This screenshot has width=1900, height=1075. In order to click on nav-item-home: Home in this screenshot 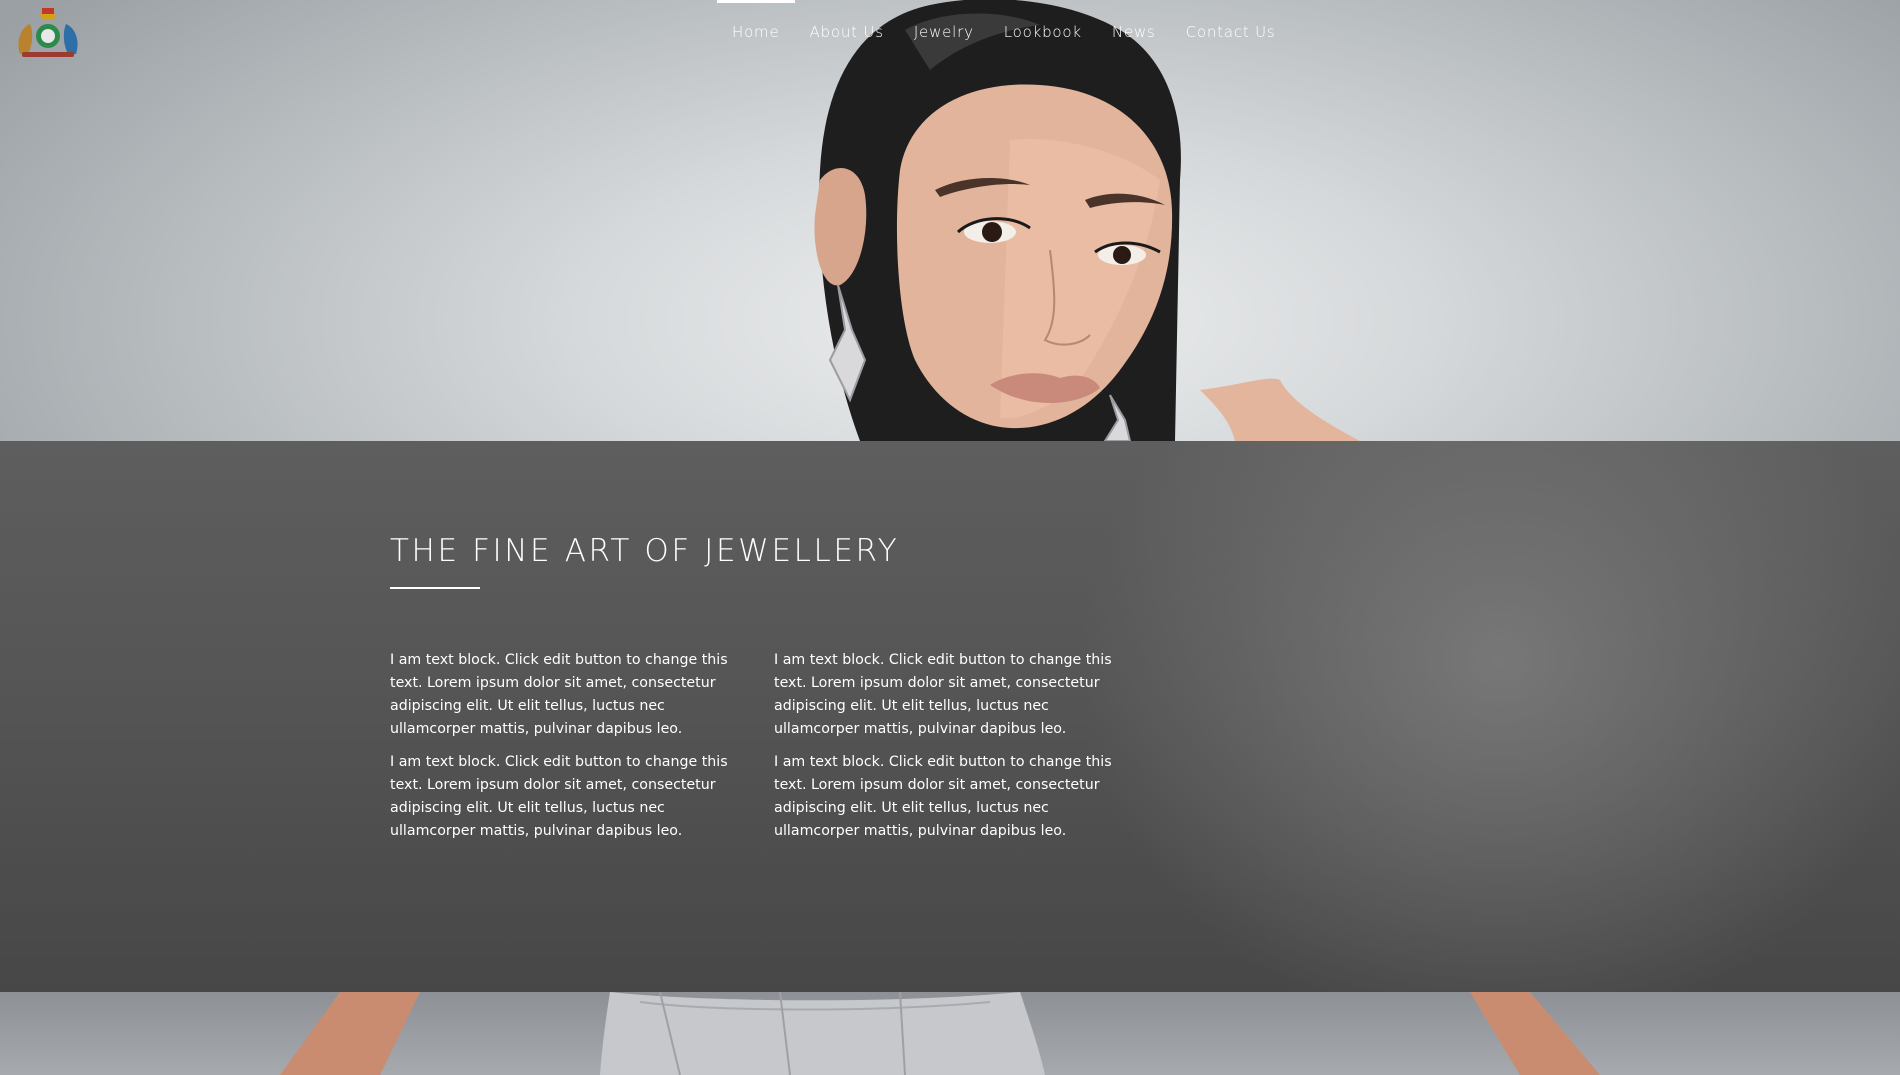, I will do `click(756, 32)`.